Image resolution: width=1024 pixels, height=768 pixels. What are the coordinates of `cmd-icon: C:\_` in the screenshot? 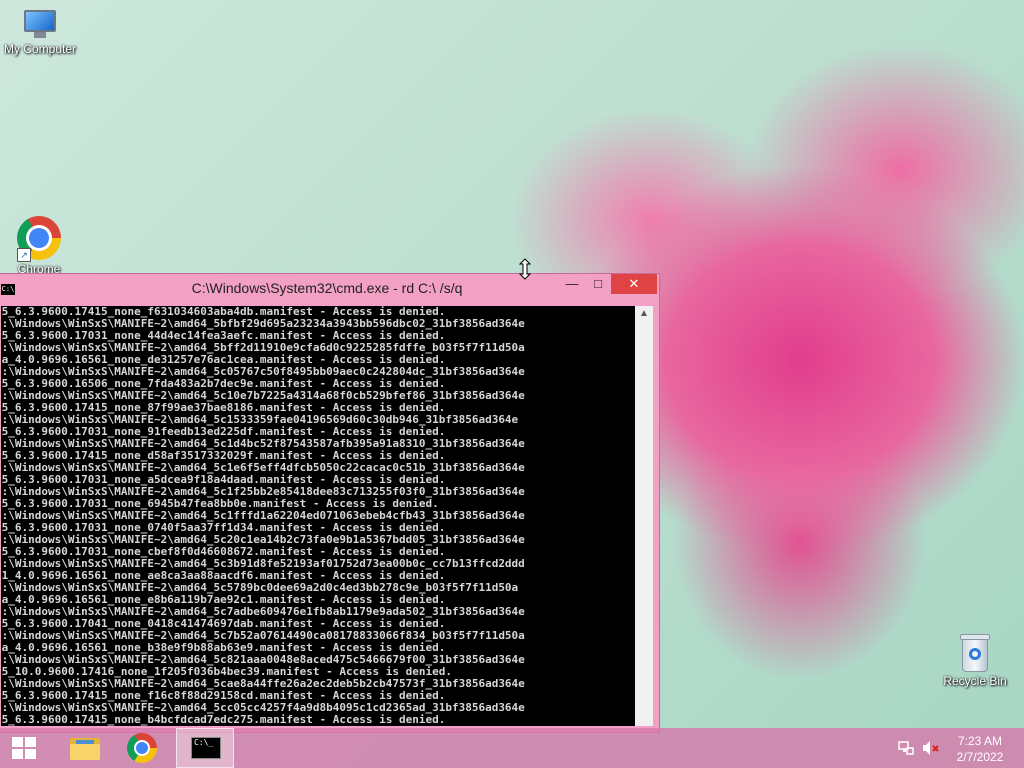 It's located at (206, 748).